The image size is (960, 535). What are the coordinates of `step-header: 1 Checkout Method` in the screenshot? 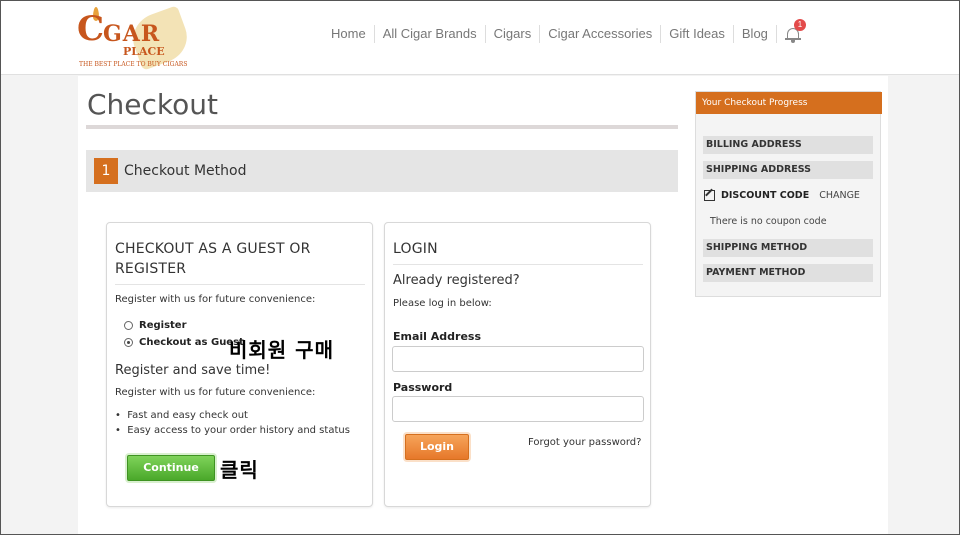 It's located at (382, 171).